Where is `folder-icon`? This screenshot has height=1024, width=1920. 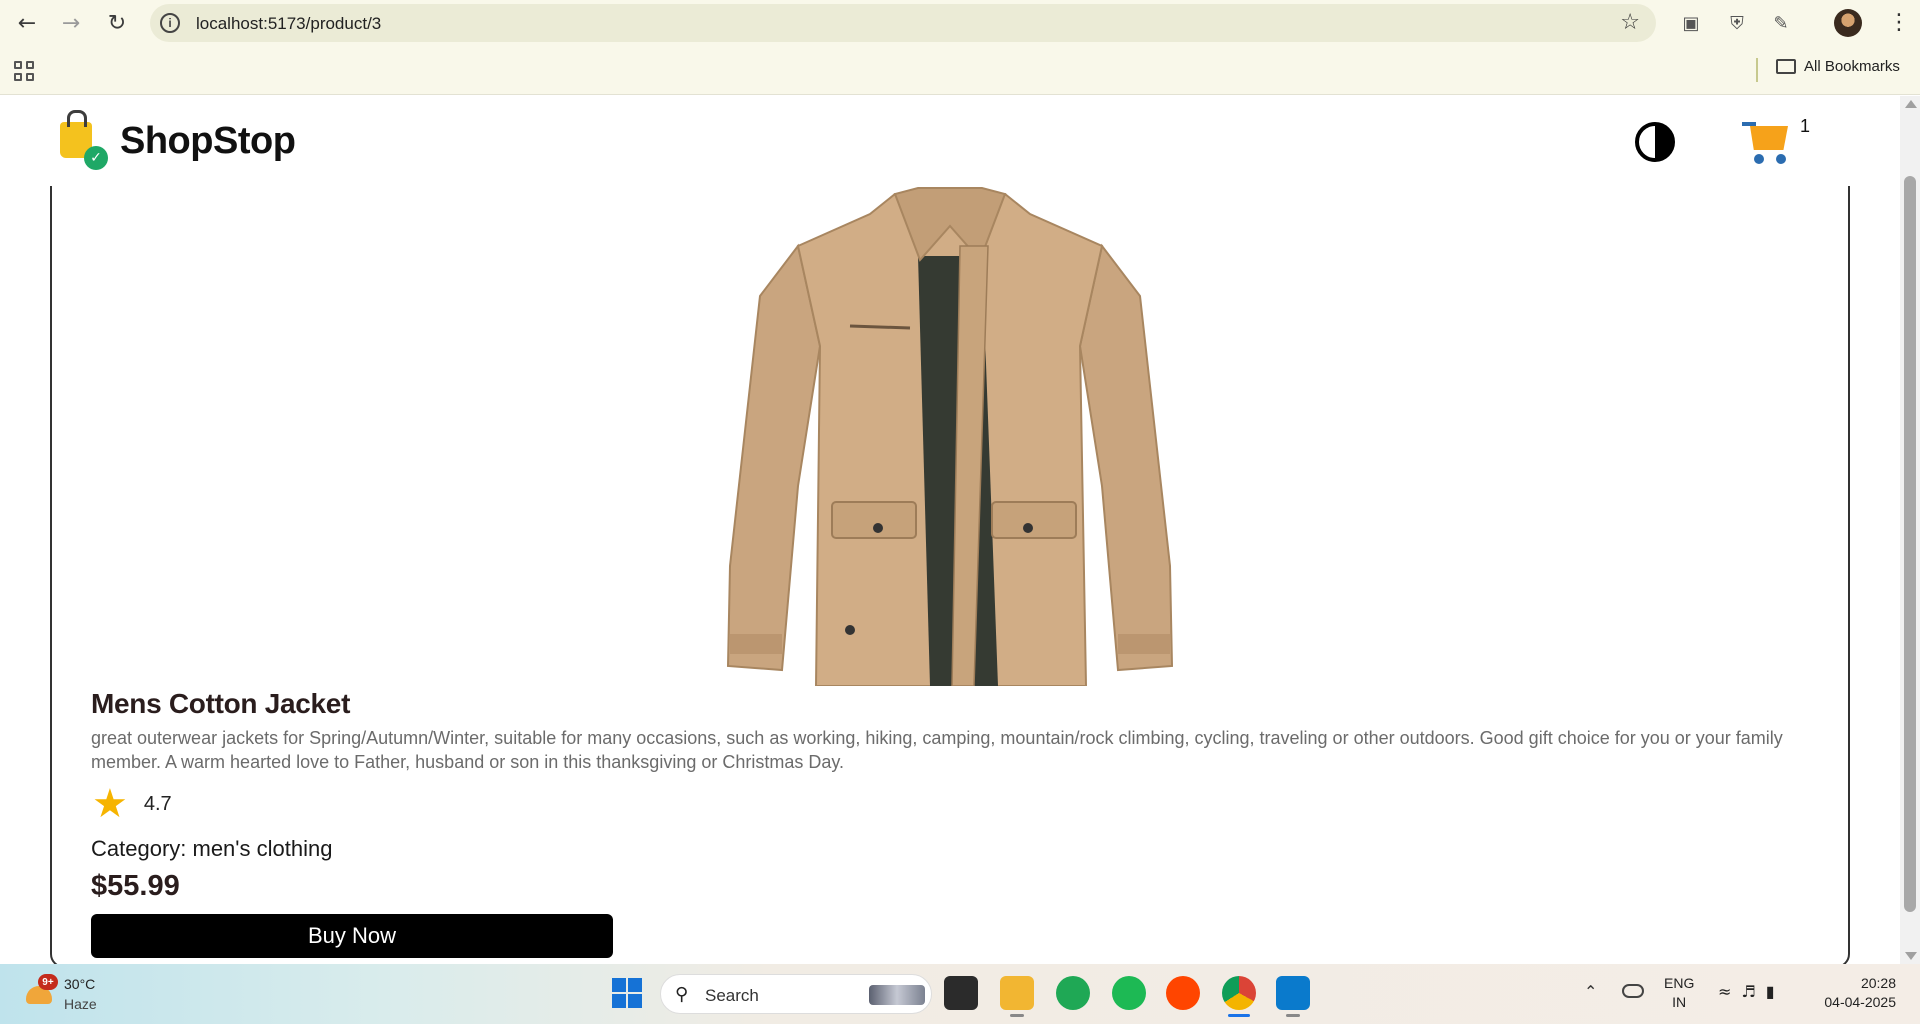
folder-icon is located at coordinates (1786, 66).